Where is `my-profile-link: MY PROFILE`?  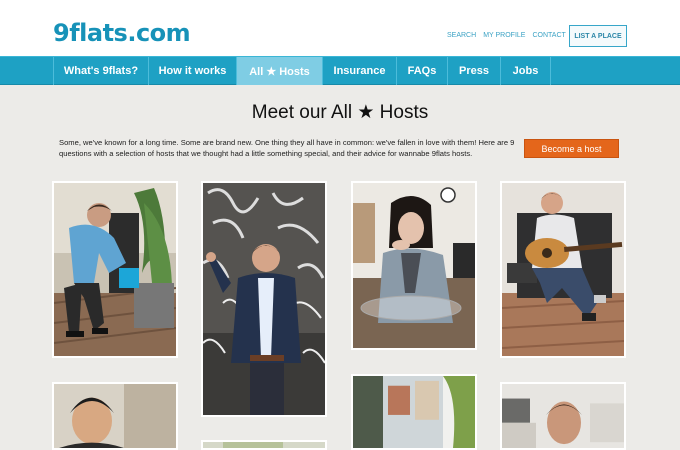 my-profile-link: MY PROFILE is located at coordinates (504, 35).